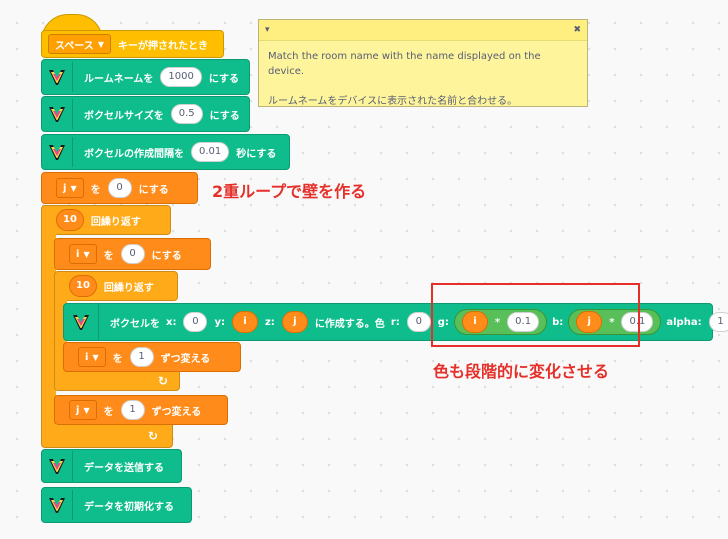  What do you see at coordinates (289, 191) in the screenshot?
I see `loop-annotation: 2重ループで壁を作る` at bounding box center [289, 191].